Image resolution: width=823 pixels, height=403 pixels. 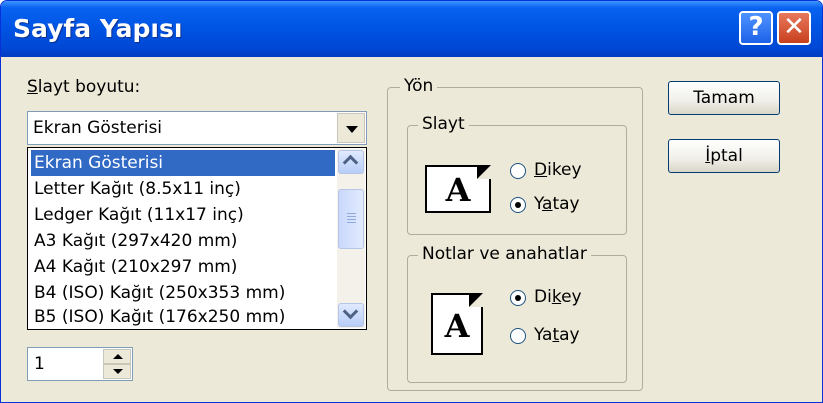 I want to click on dropdown-arrow-icon, so click(x=351, y=128).